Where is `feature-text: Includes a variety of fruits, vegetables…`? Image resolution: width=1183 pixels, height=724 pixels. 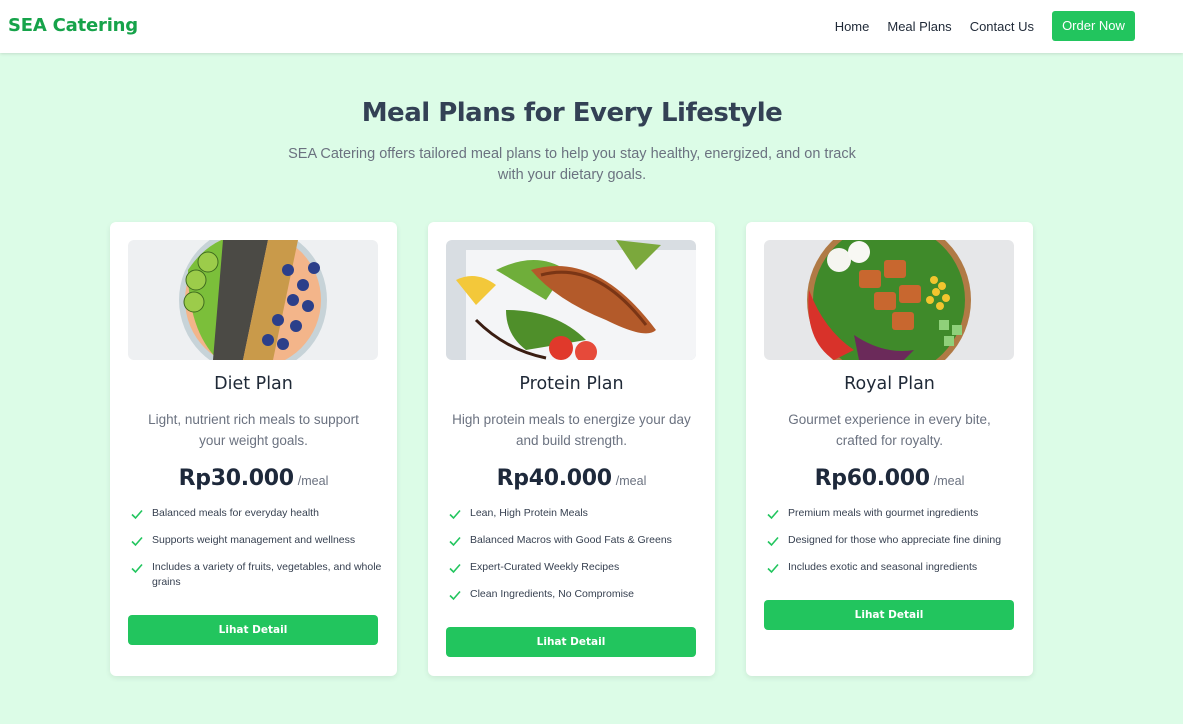
feature-text: Includes a variety of fruits, vegetables… is located at coordinates (267, 574).